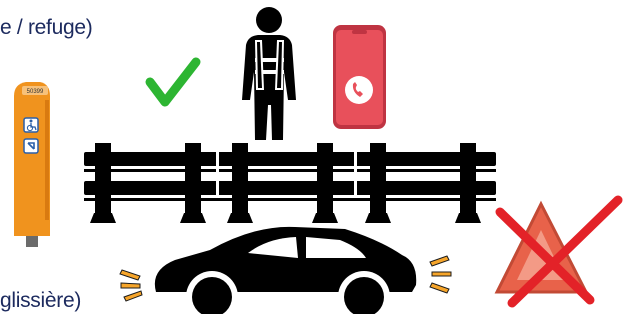 The height and width of the screenshot is (314, 630). Describe the element at coordinates (32, 164) in the screenshot. I see `emergency-phone-pillar: 50399` at that location.